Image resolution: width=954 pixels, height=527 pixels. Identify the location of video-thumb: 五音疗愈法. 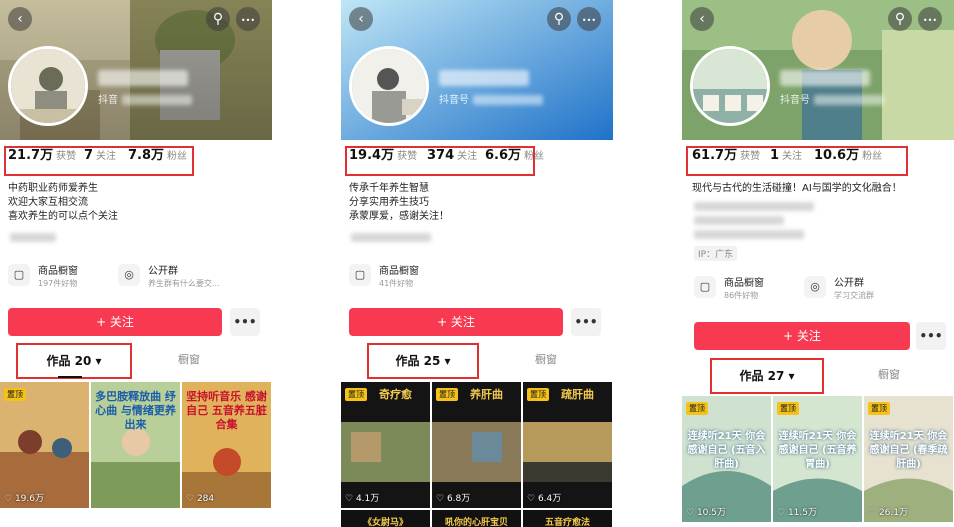
(567, 518).